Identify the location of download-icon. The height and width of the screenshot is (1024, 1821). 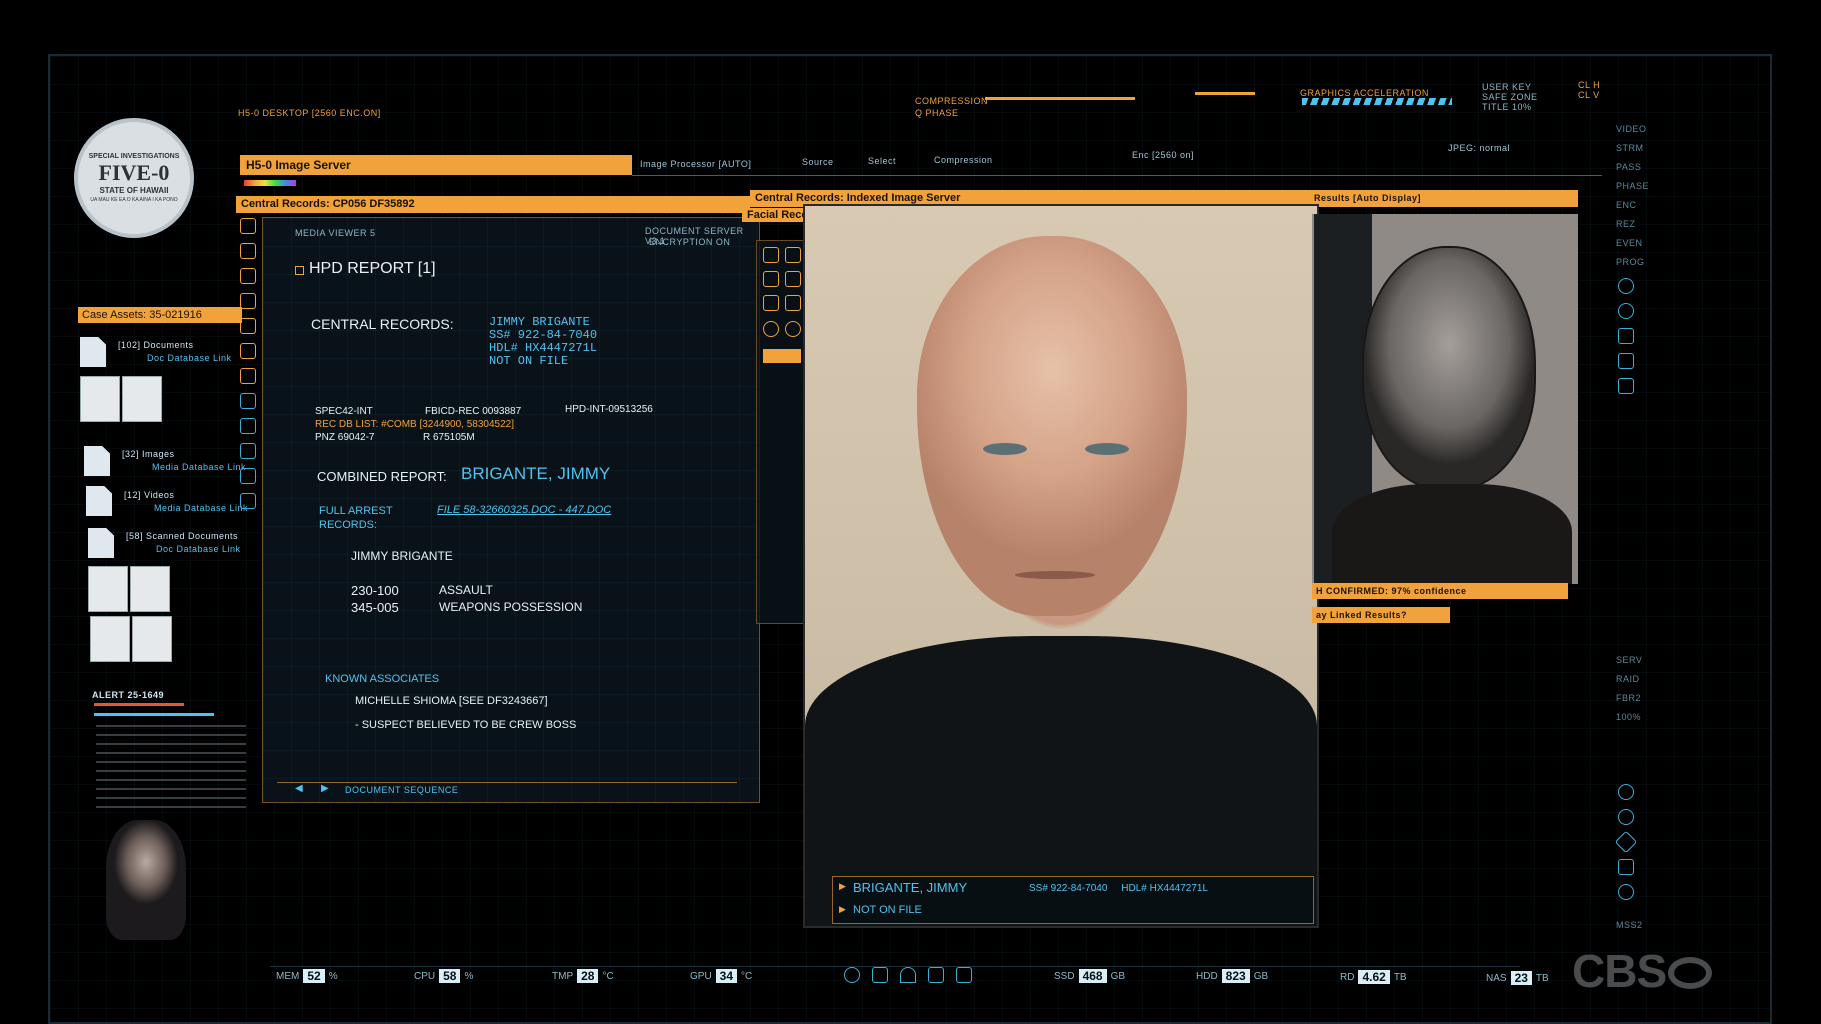
(880, 975).